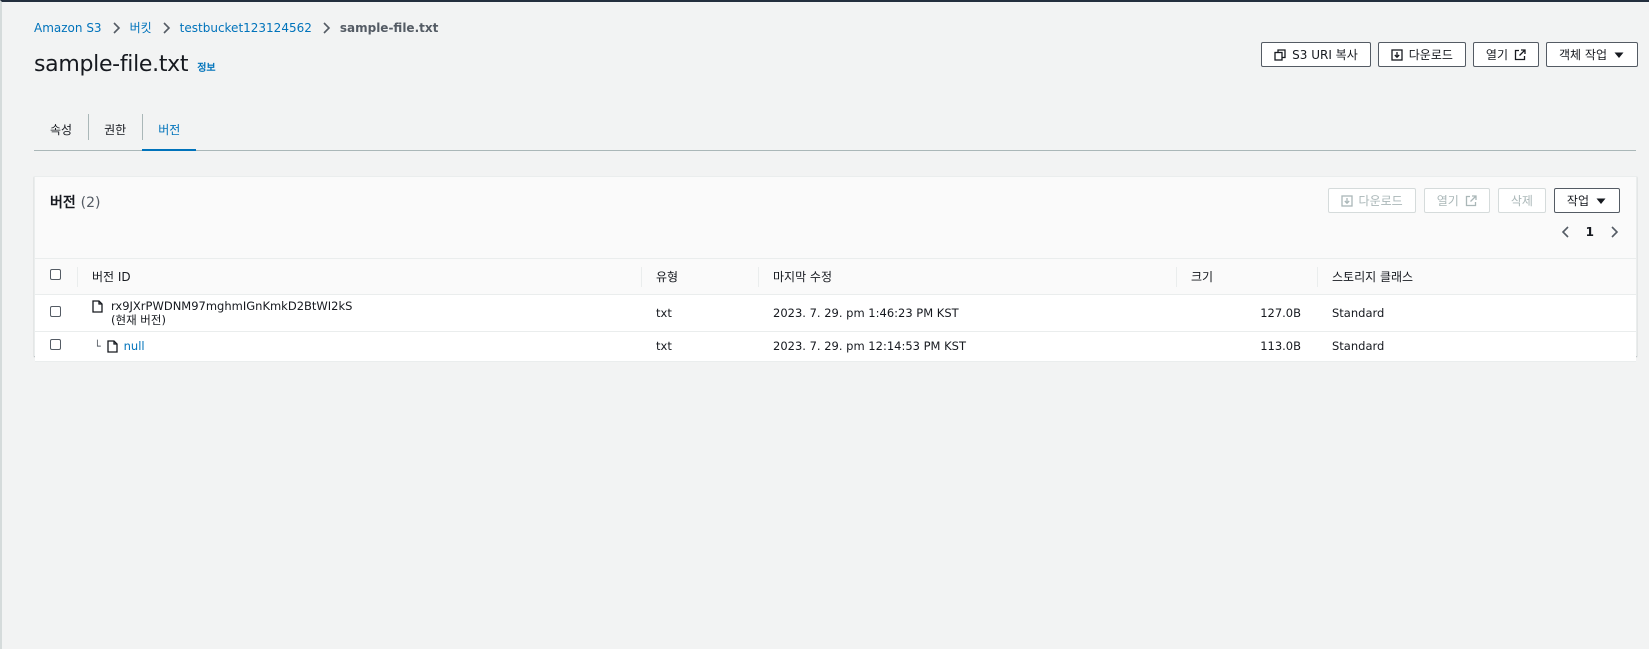 The height and width of the screenshot is (649, 1649). Describe the element at coordinates (1583, 55) in the screenshot. I see `object-actions-label: 객체 작업` at that location.